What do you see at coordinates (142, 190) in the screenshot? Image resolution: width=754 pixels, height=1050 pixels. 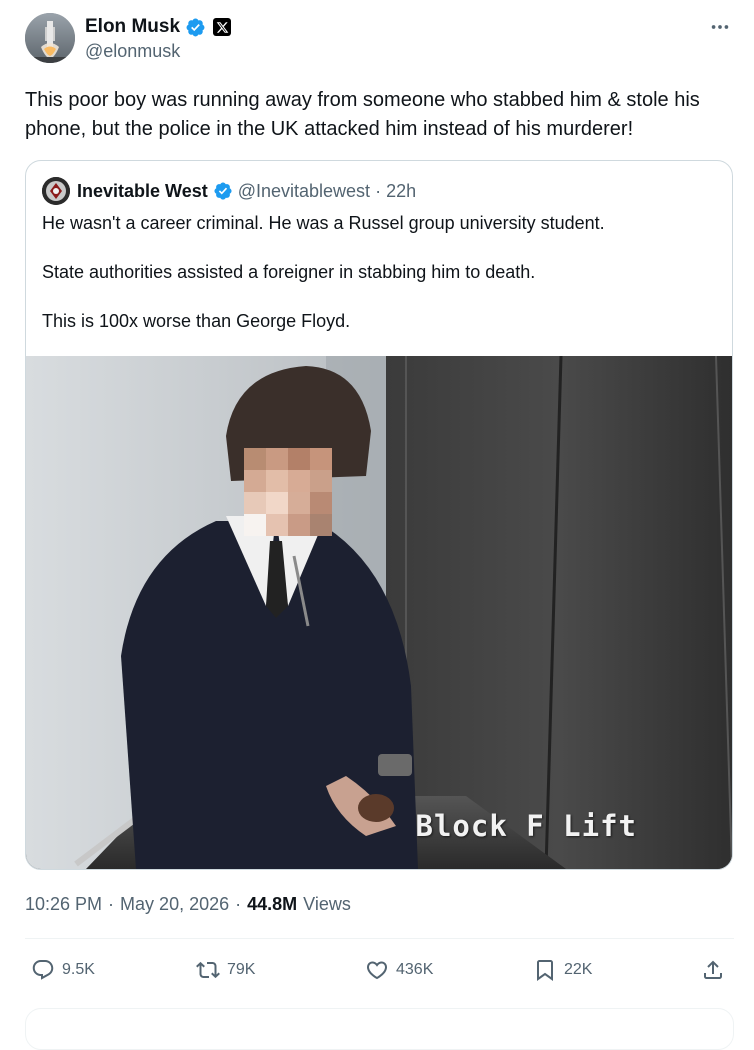 I see `quoted-author-name: Inevitable West` at bounding box center [142, 190].